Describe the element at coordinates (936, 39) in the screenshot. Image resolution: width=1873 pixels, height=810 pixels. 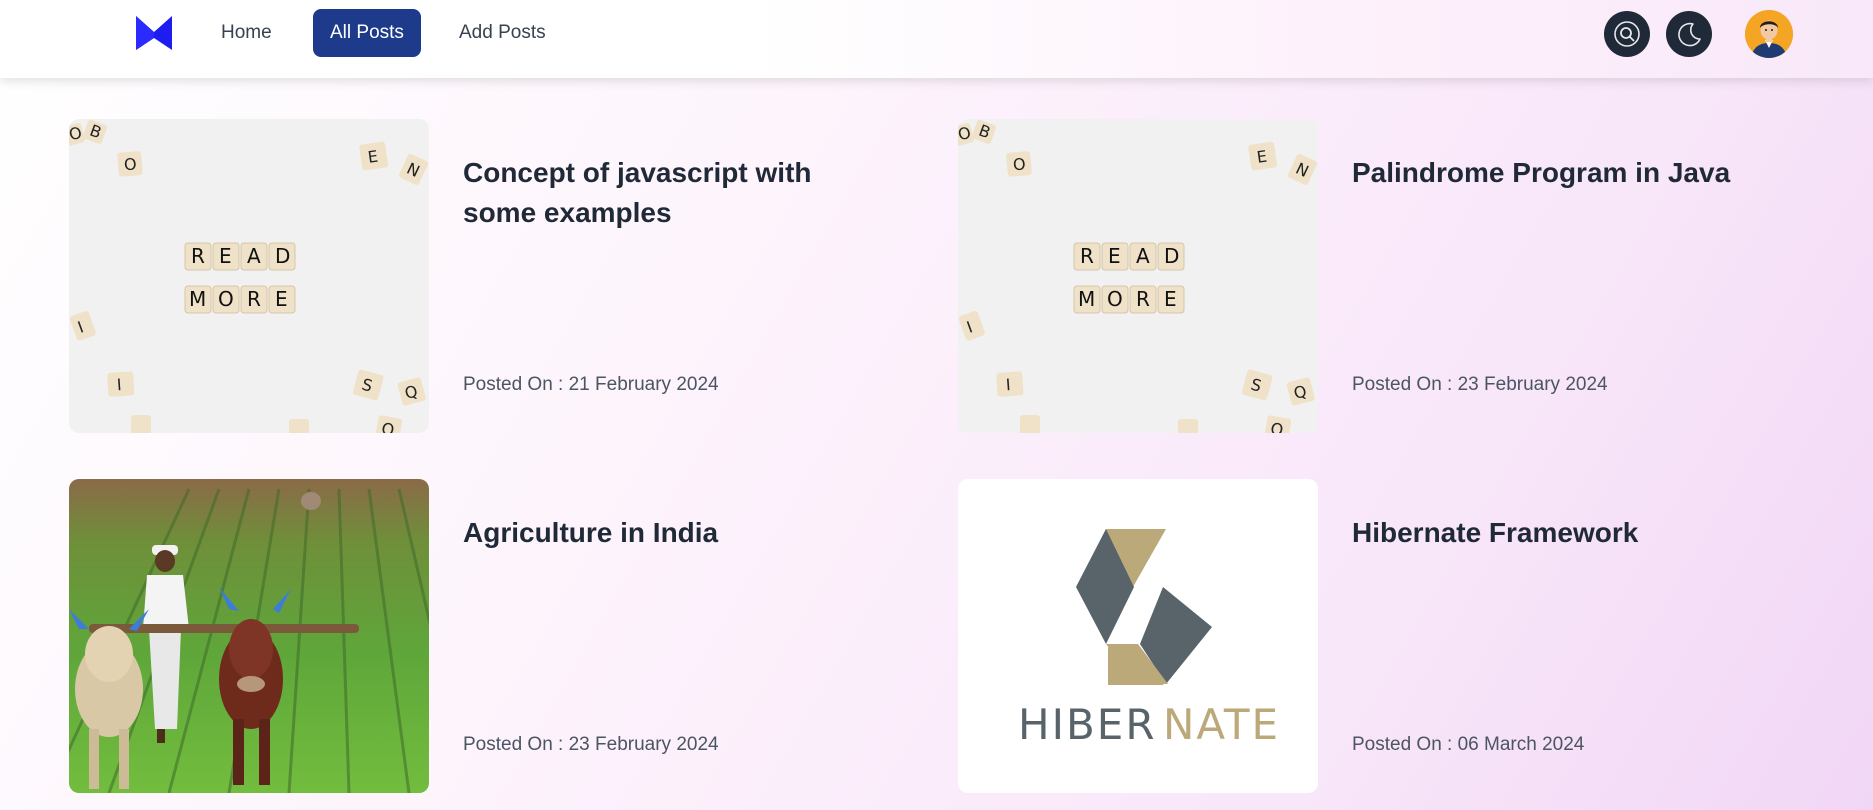
I see `navbar: Home All Posts Add Posts` at that location.